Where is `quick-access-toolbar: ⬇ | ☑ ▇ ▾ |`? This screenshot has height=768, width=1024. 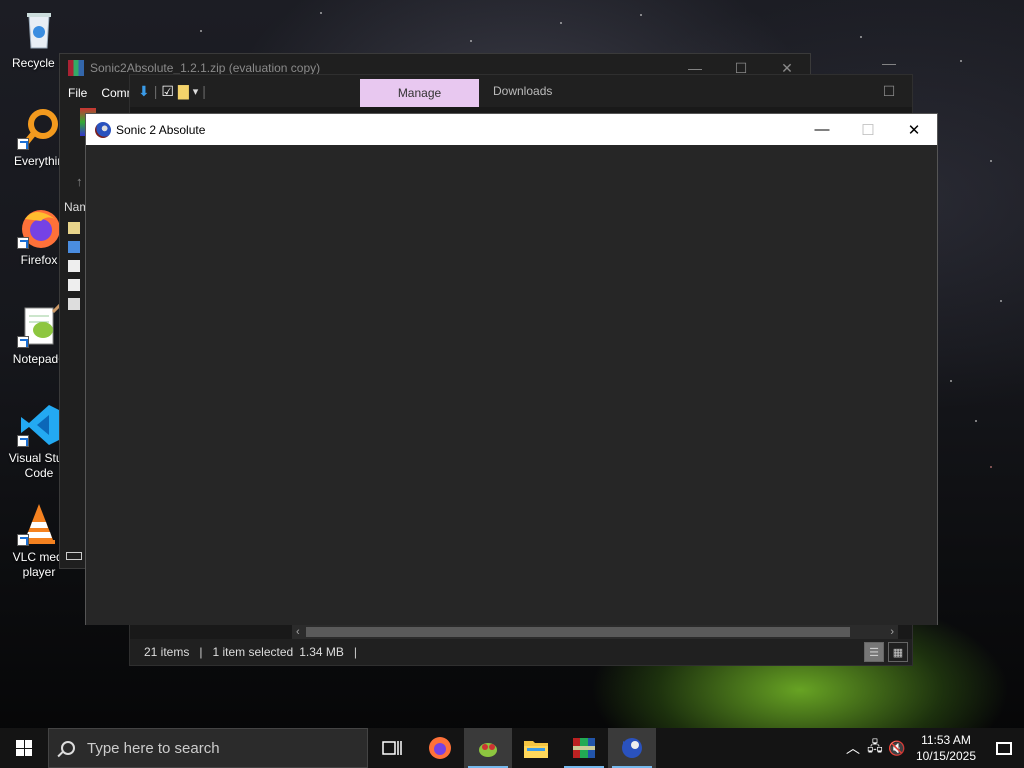
quick-access-toolbar: ⬇ | ☑ ▇ ▾ | is located at coordinates (172, 91).